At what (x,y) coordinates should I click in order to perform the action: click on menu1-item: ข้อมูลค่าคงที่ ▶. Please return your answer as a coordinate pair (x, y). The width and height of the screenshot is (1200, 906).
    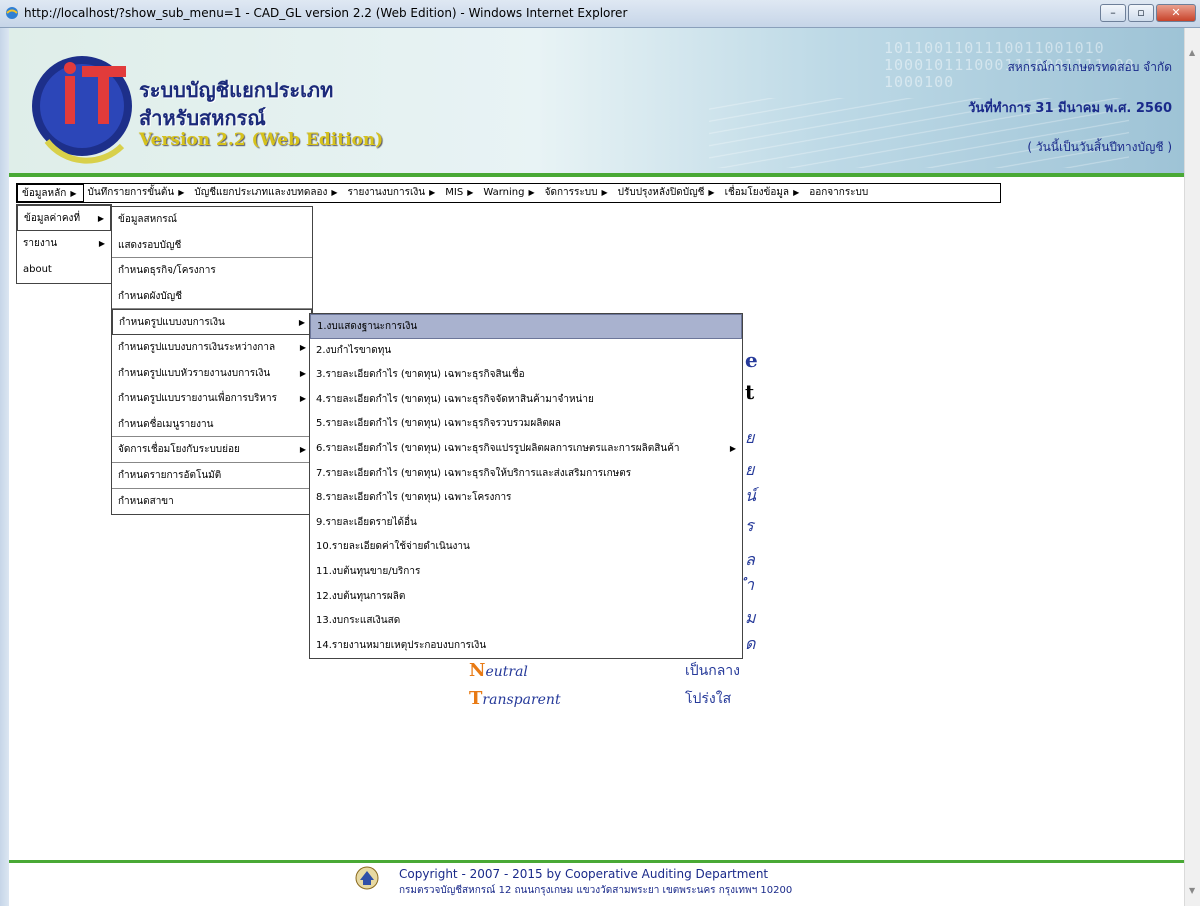
    Looking at the image, I should click on (64, 218).